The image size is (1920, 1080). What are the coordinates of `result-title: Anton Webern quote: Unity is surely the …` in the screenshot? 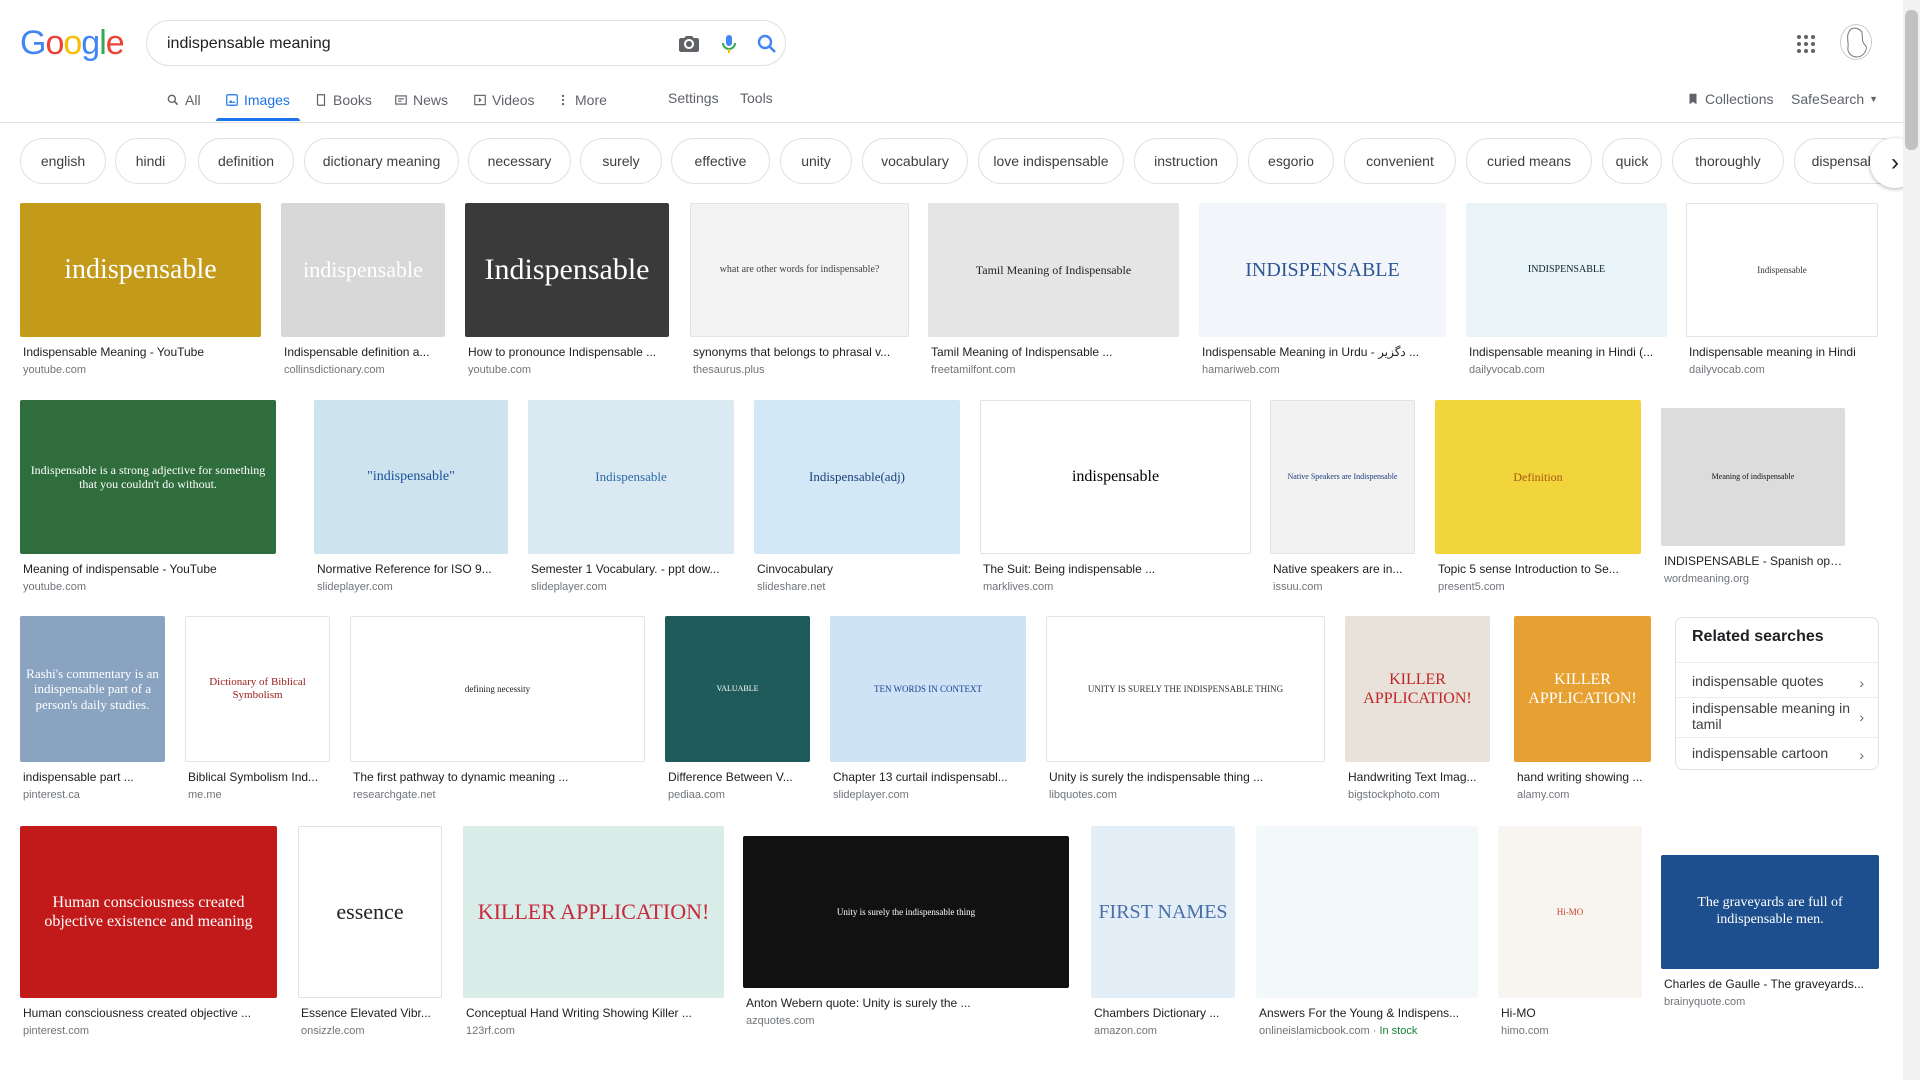 It's located at (907, 1003).